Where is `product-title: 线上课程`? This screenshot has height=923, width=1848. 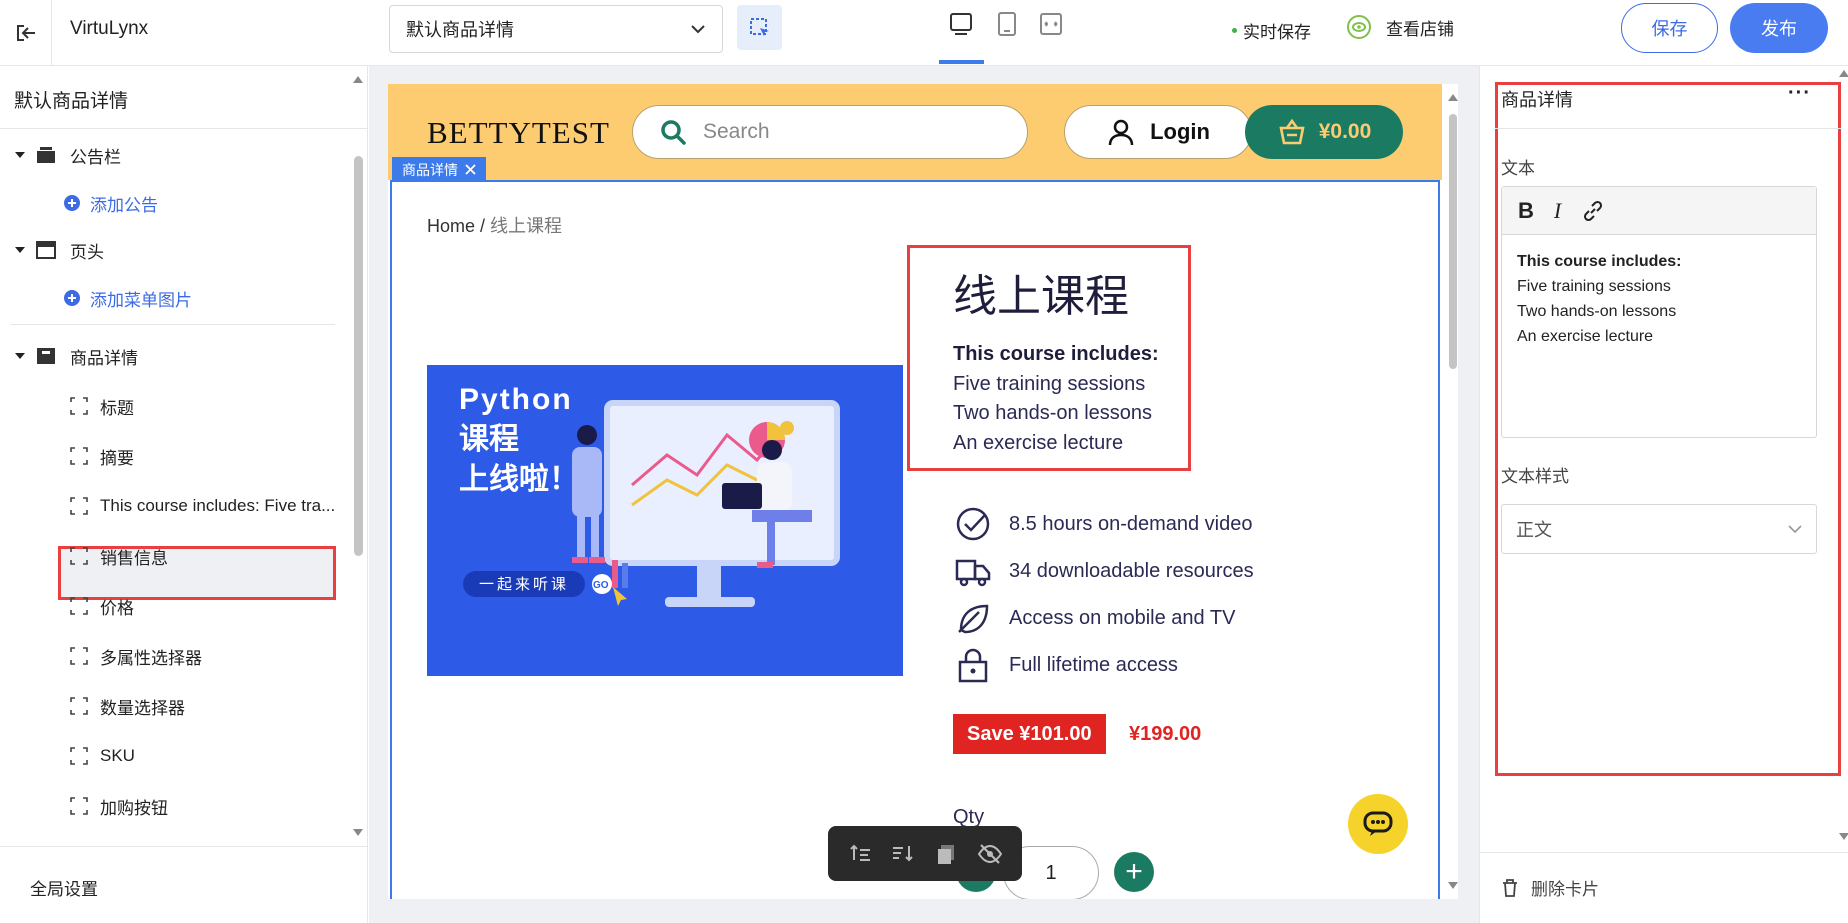 product-title: 线上课程 is located at coordinates (1041, 292).